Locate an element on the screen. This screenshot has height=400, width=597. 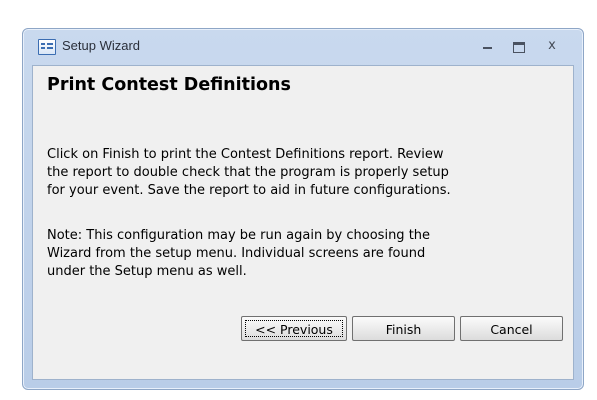
finish-button: Finish is located at coordinates (403, 328).